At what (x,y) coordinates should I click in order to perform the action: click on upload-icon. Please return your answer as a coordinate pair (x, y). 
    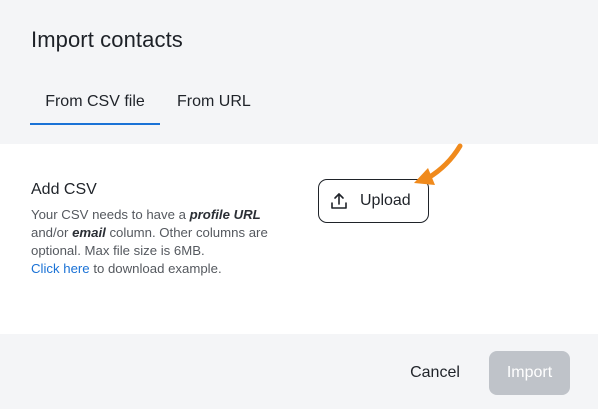
    Looking at the image, I should click on (339, 201).